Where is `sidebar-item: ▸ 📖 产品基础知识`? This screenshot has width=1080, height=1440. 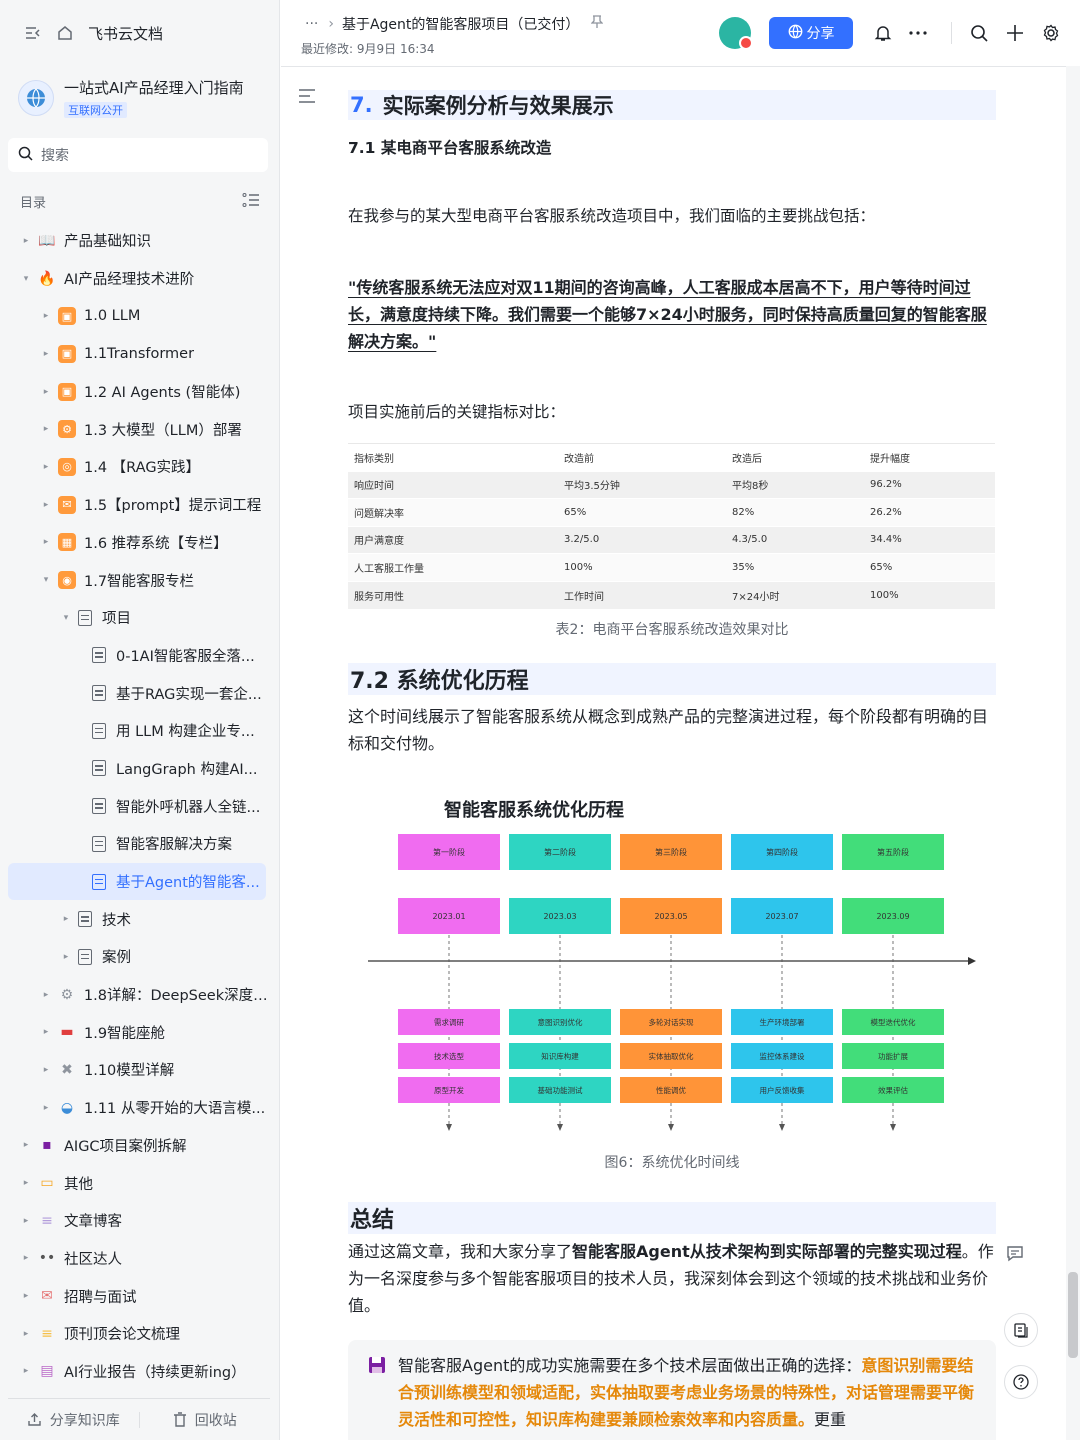
sidebar-item: ▸ 📖 产品基础知识 is located at coordinates (140, 241).